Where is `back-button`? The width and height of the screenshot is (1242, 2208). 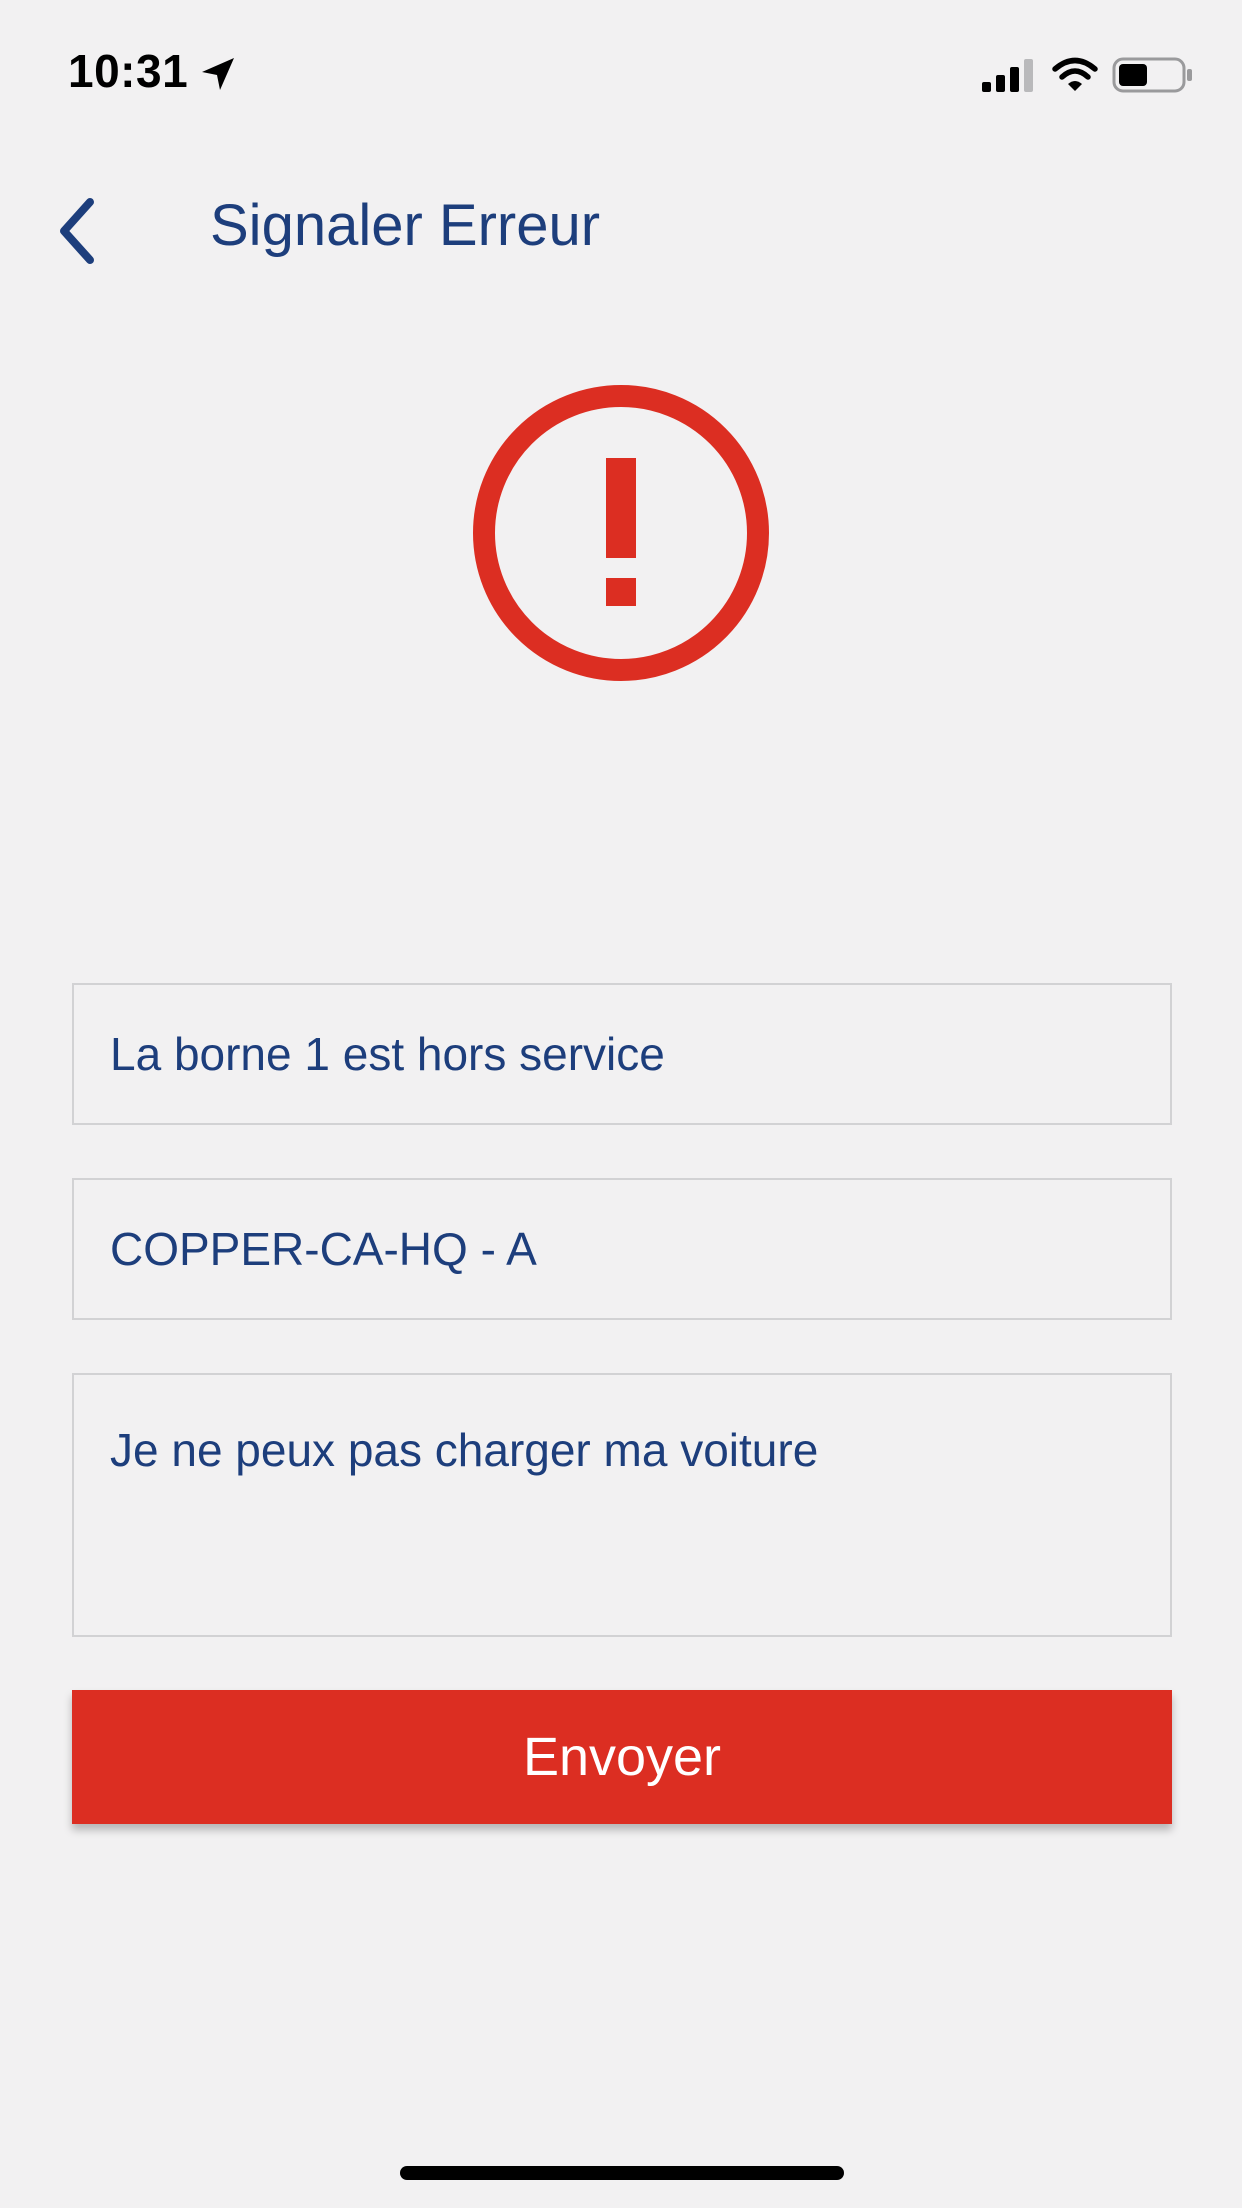 back-button is located at coordinates (76, 231).